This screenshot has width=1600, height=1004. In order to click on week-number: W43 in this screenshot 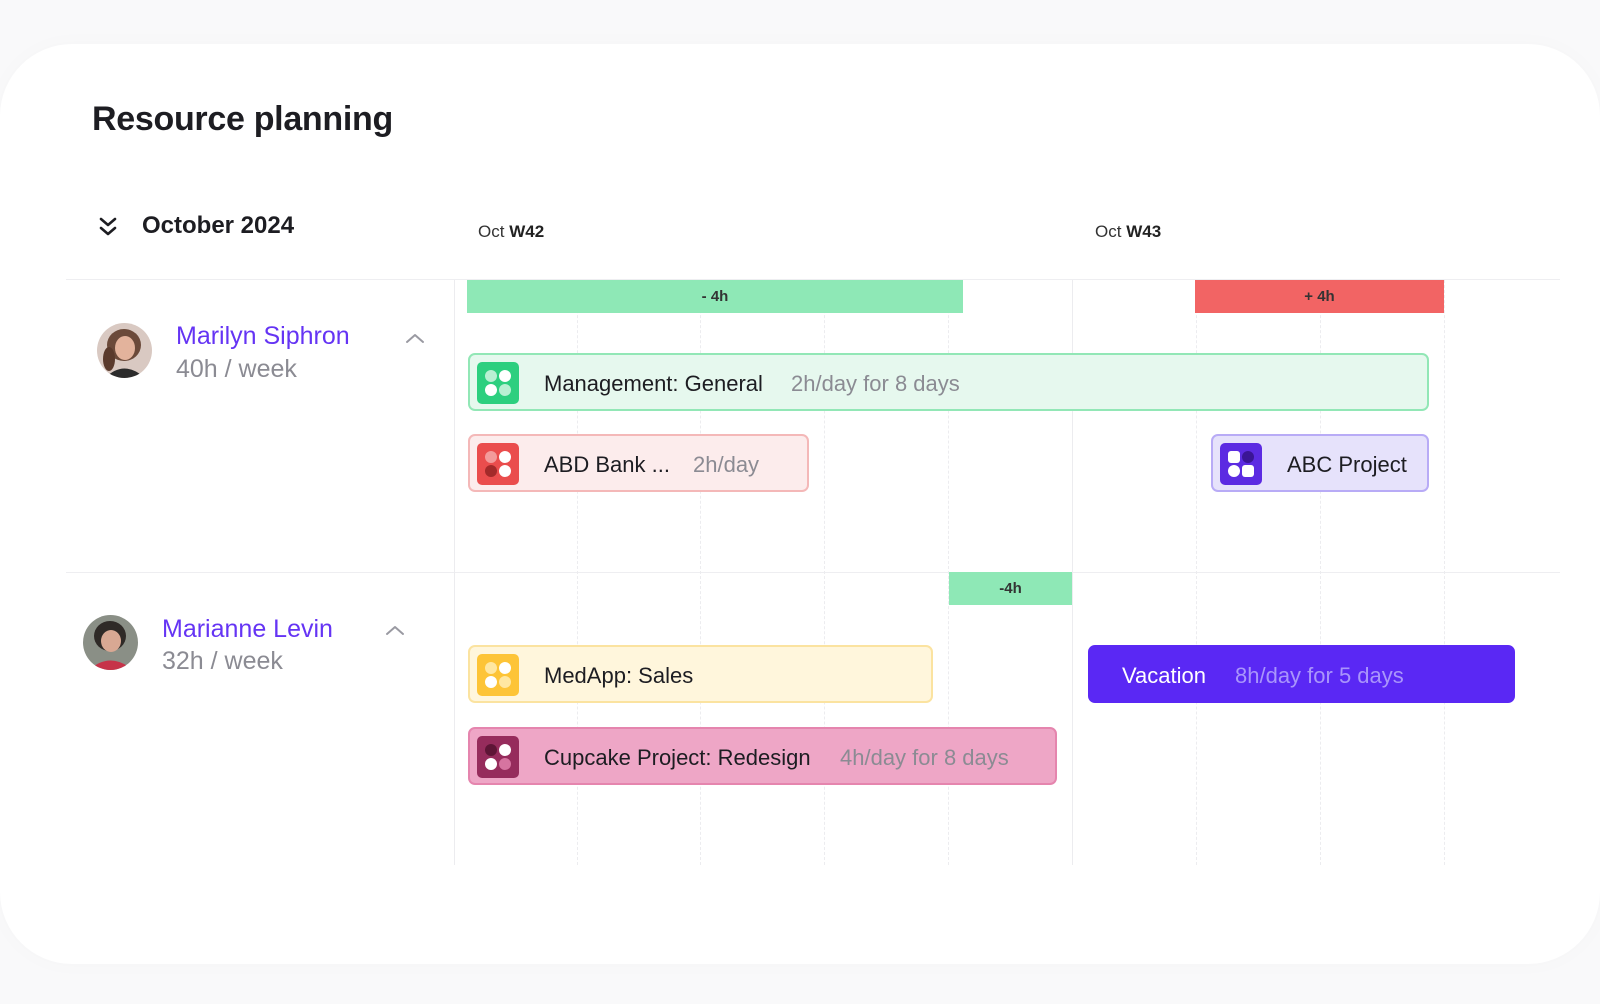, I will do `click(1144, 231)`.